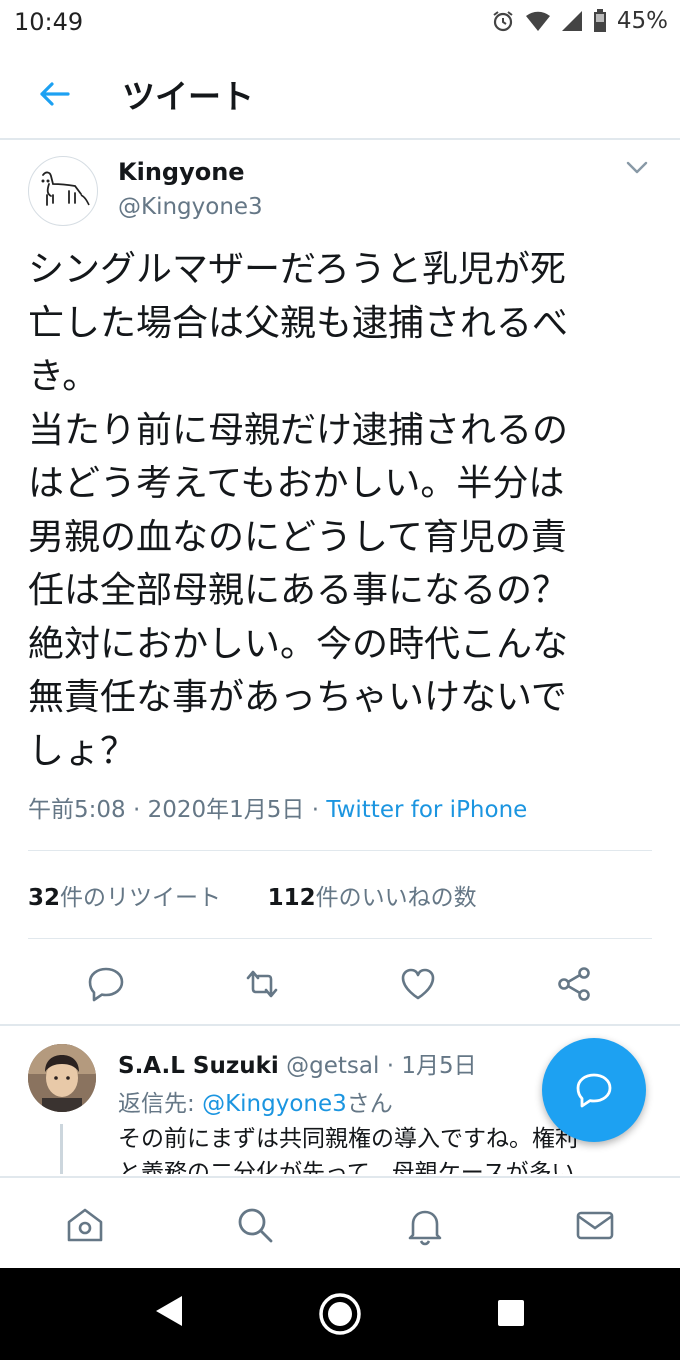 This screenshot has width=680, height=1360. What do you see at coordinates (141, 898) in the screenshot?
I see `retweet-label: 件のリツイート` at bounding box center [141, 898].